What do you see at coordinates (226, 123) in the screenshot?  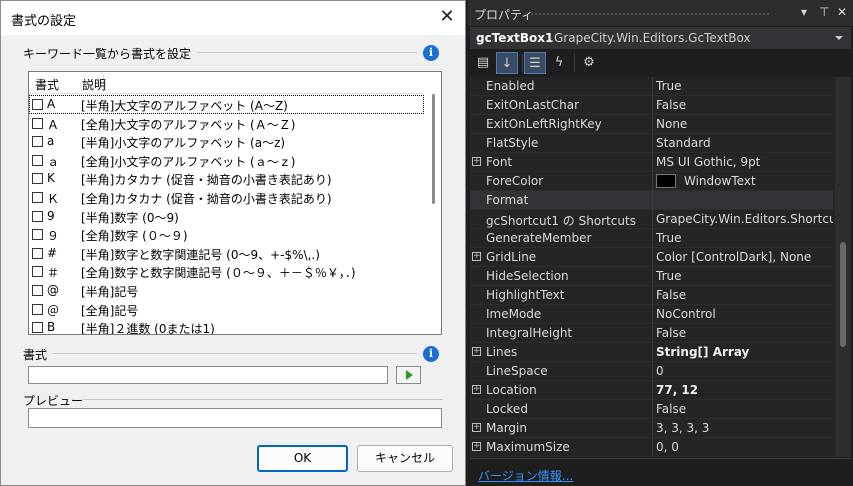 I see `list-item: Ａ [全角]大文字のアルファベット (Ａ～Ｚ)` at bounding box center [226, 123].